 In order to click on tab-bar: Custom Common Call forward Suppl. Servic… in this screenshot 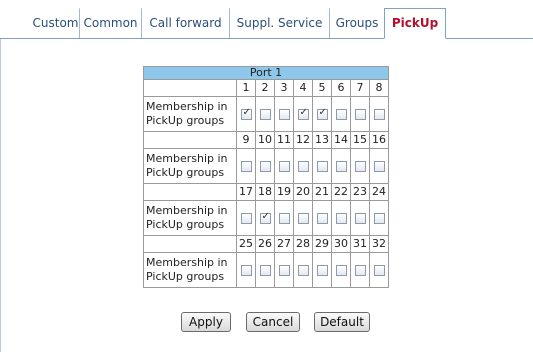, I will do `click(266, 19)`.